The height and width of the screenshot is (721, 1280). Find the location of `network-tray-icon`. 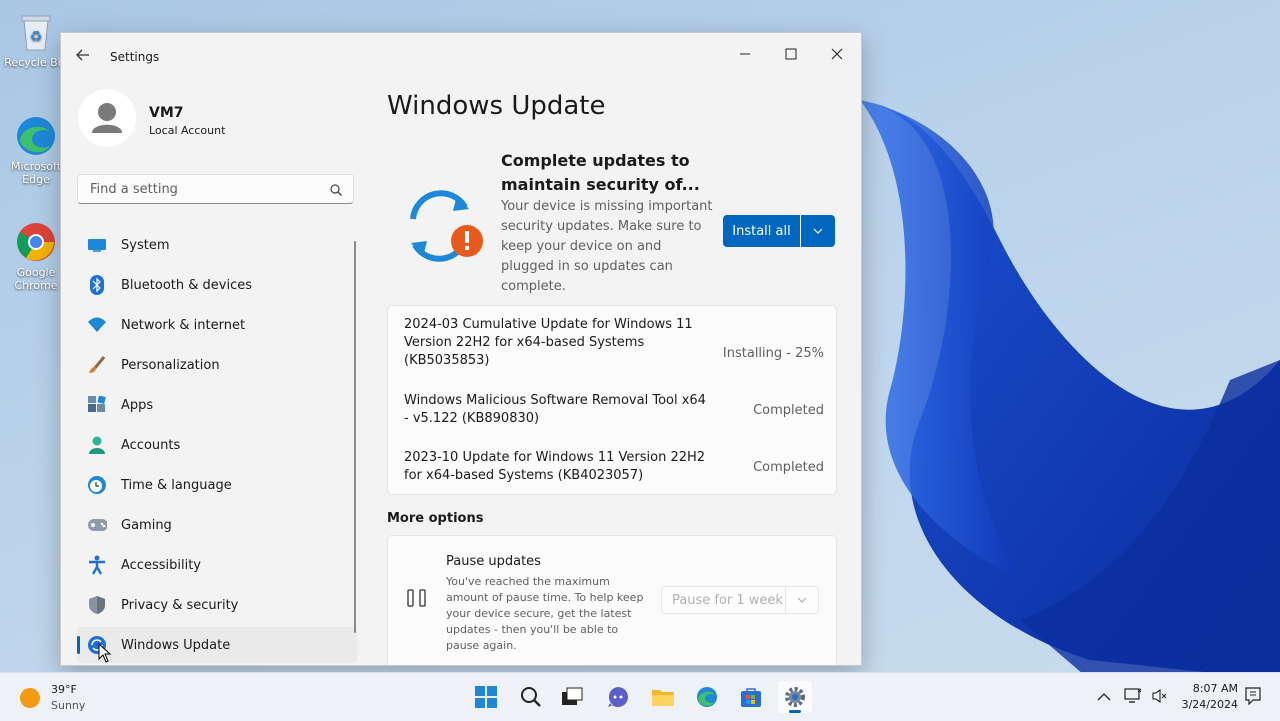

network-tray-icon is located at coordinates (1133, 698).